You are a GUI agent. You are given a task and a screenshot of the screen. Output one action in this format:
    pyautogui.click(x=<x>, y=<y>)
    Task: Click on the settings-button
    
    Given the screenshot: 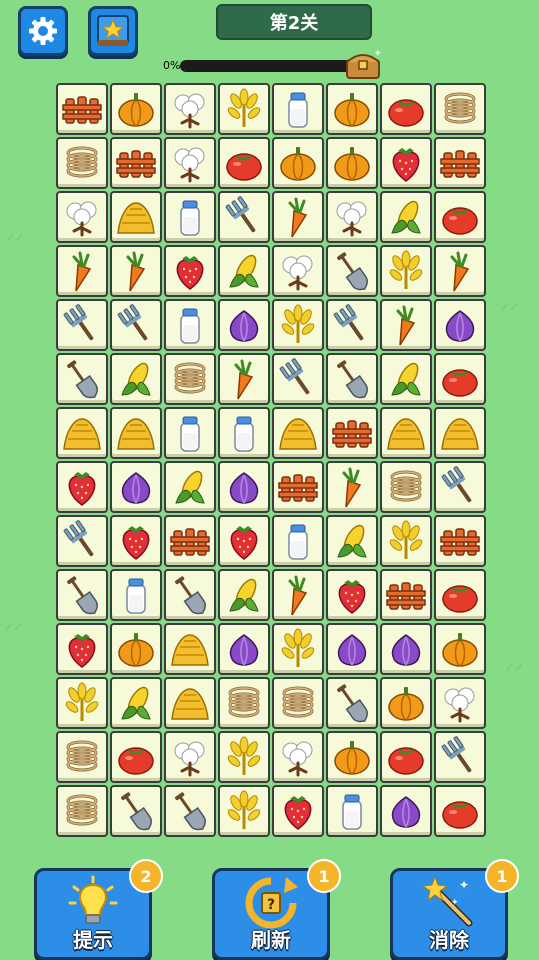 What is the action you would take?
    pyautogui.click(x=43, y=31)
    